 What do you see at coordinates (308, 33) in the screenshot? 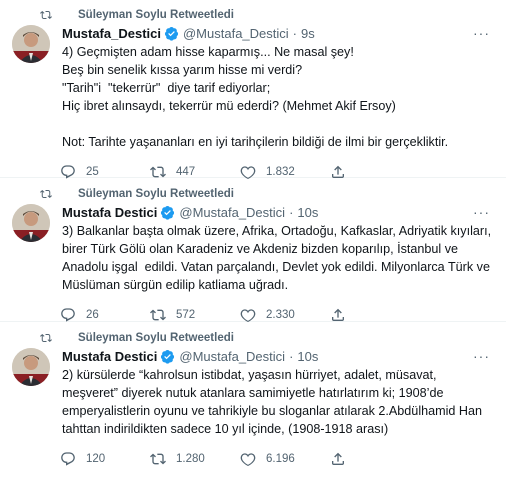
I see `timestamp: 9s` at bounding box center [308, 33].